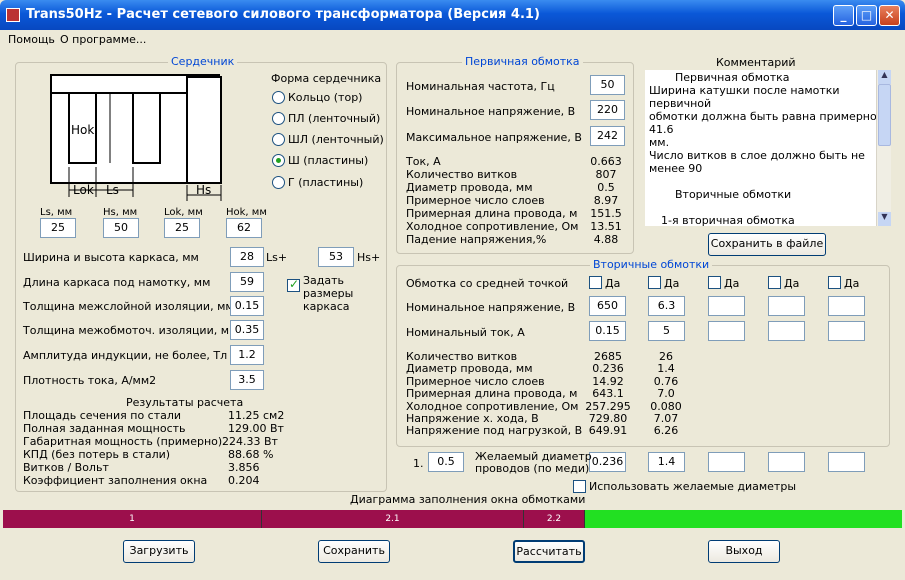 This screenshot has height=580, width=905. I want to click on desired-diameter-input-2: 1.4, so click(666, 462).